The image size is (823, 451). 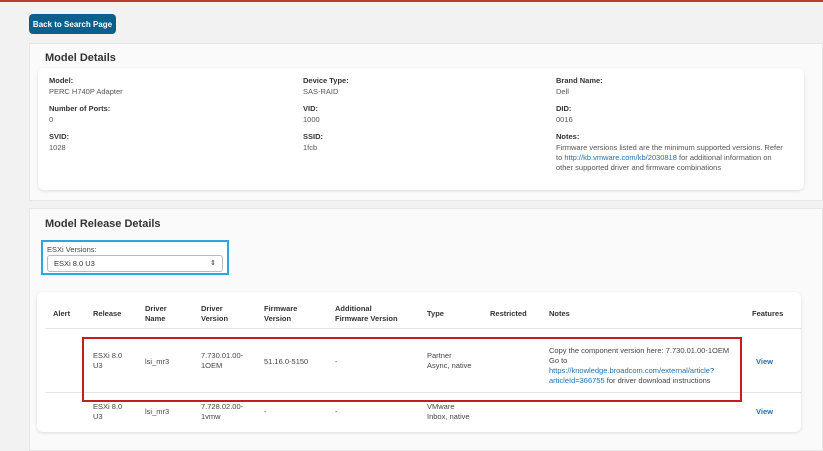 What do you see at coordinates (311, 114) in the screenshot?
I see `vid-field: VID: 1000` at bounding box center [311, 114].